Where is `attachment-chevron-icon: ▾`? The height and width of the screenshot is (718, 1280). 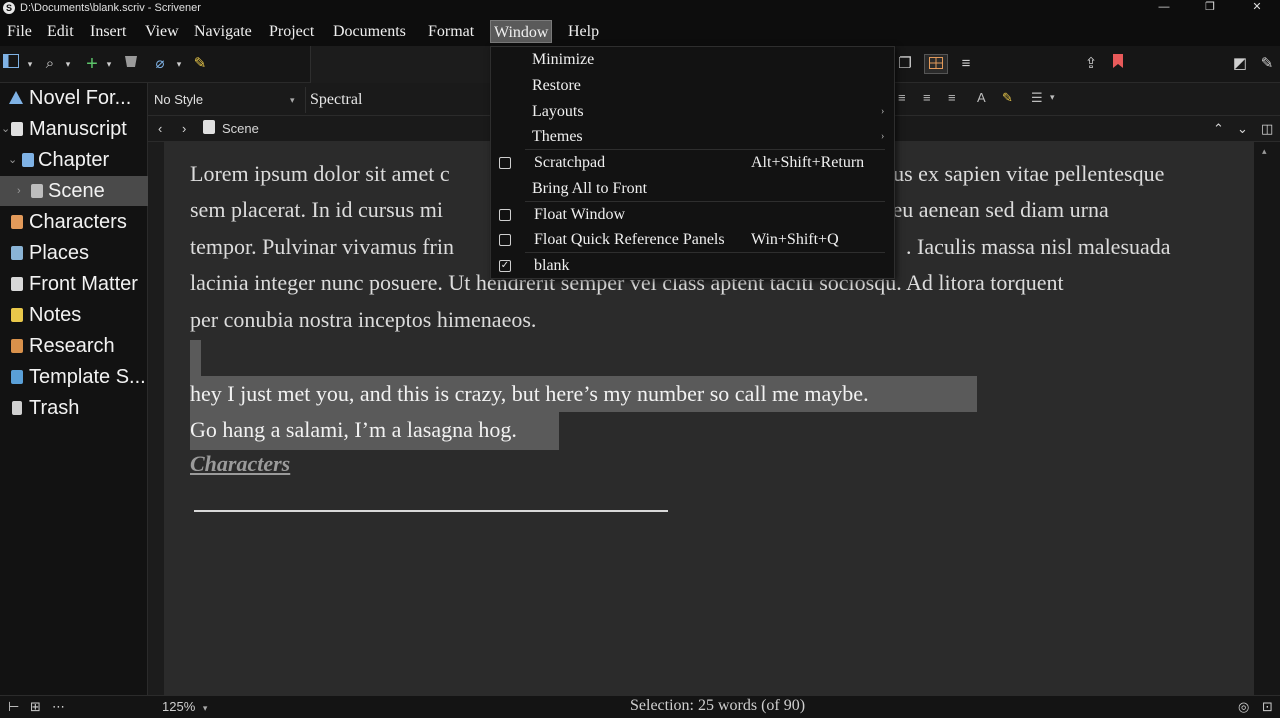 attachment-chevron-icon: ▾ is located at coordinates (179, 64).